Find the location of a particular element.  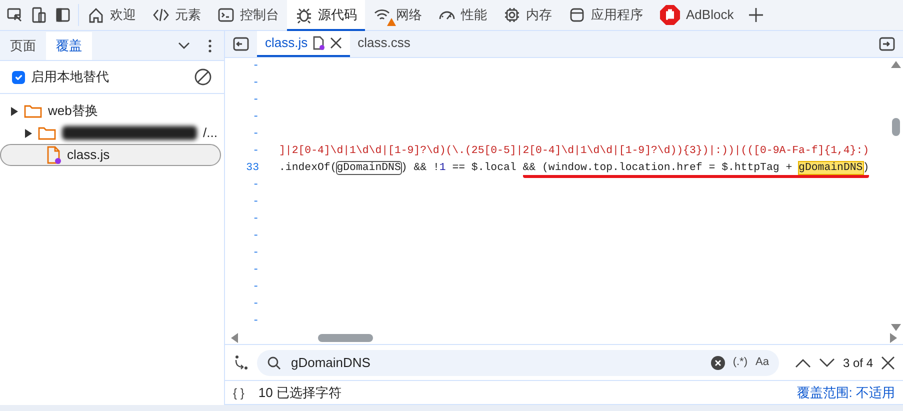

match-case-toggle: Aa is located at coordinates (762, 362).